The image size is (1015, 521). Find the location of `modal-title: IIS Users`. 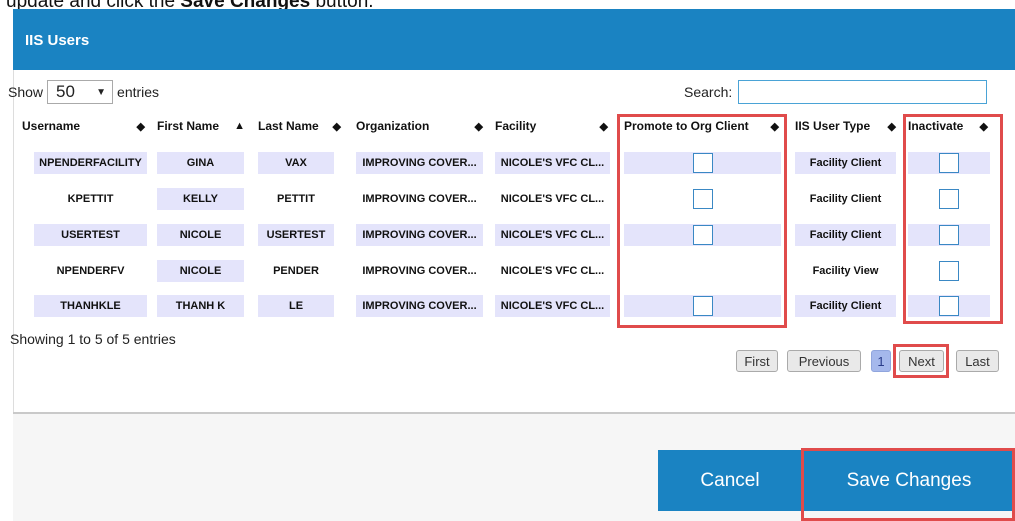

modal-title: IIS Users is located at coordinates (57, 40).